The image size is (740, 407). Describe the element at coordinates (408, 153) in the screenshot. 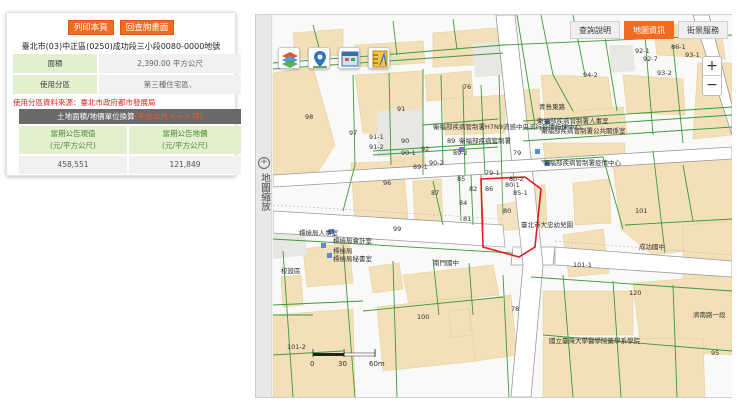

I see `lot-90-1-label: 90-1` at that location.